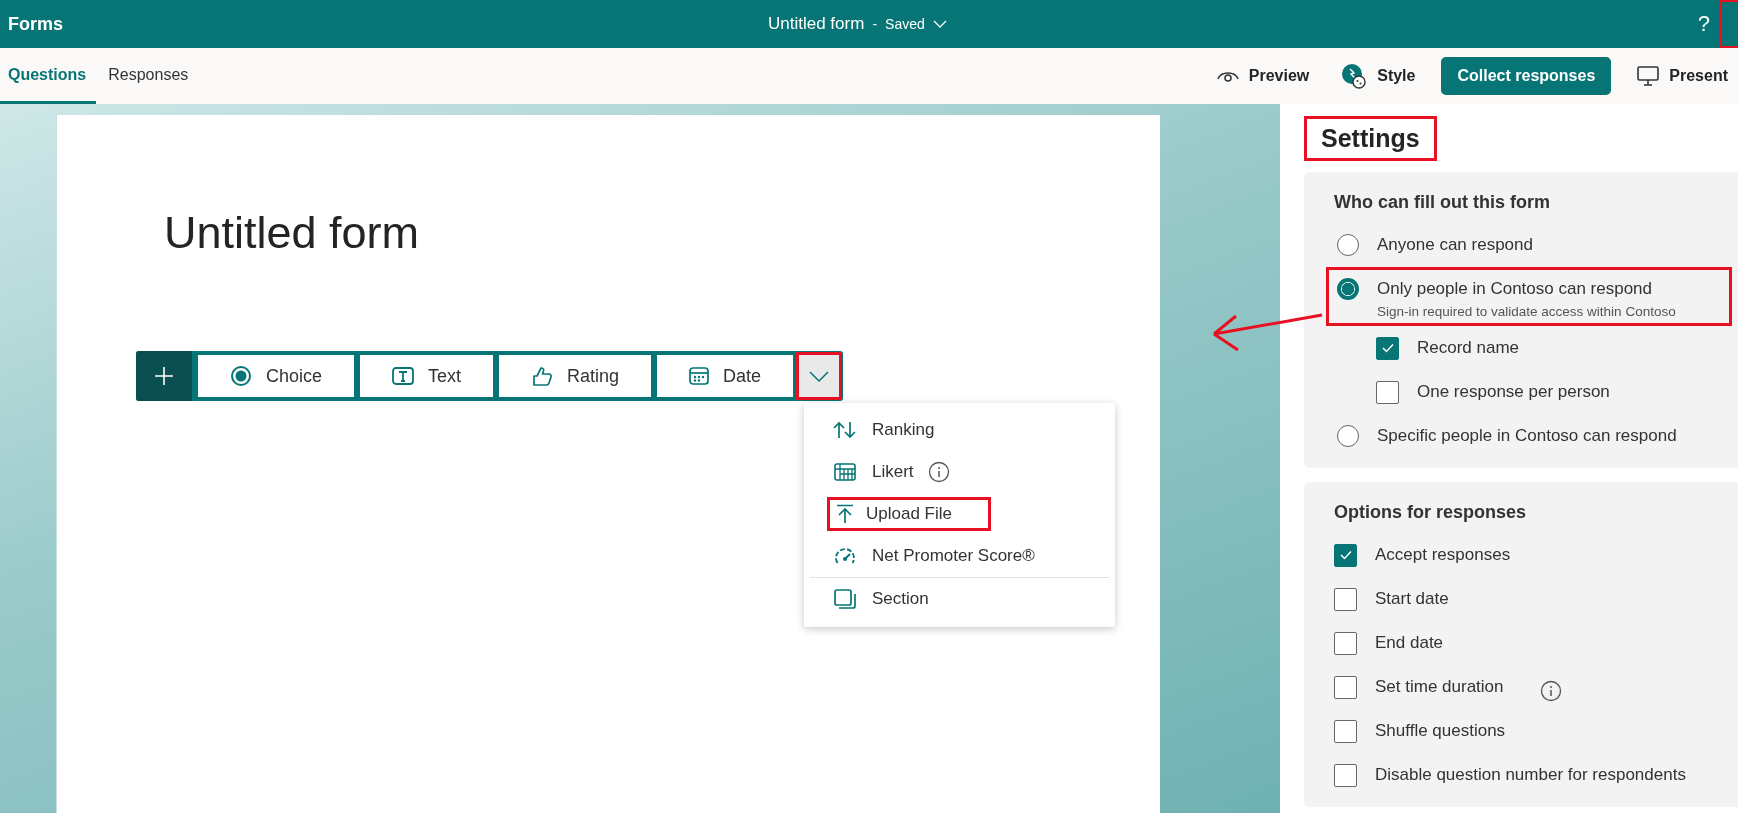 Image resolution: width=1738 pixels, height=813 pixels. What do you see at coordinates (1527, 311) in the screenshot?
I see `option-hint: Sign-in required to validate access within Contoso` at bounding box center [1527, 311].